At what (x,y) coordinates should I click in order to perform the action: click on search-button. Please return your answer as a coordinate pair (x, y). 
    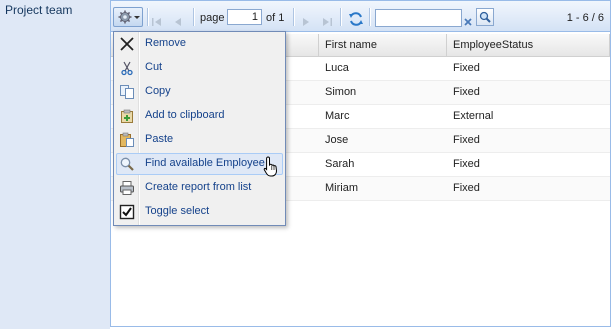
    Looking at the image, I should click on (485, 17).